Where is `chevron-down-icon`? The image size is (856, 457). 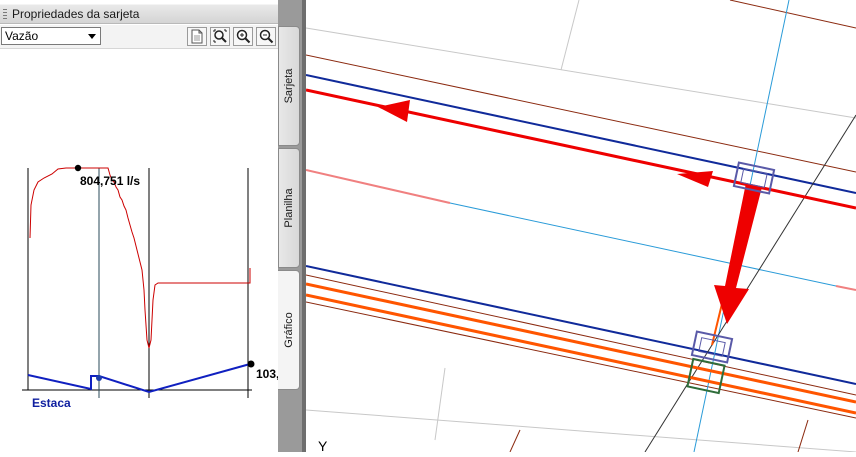 chevron-down-icon is located at coordinates (92, 36).